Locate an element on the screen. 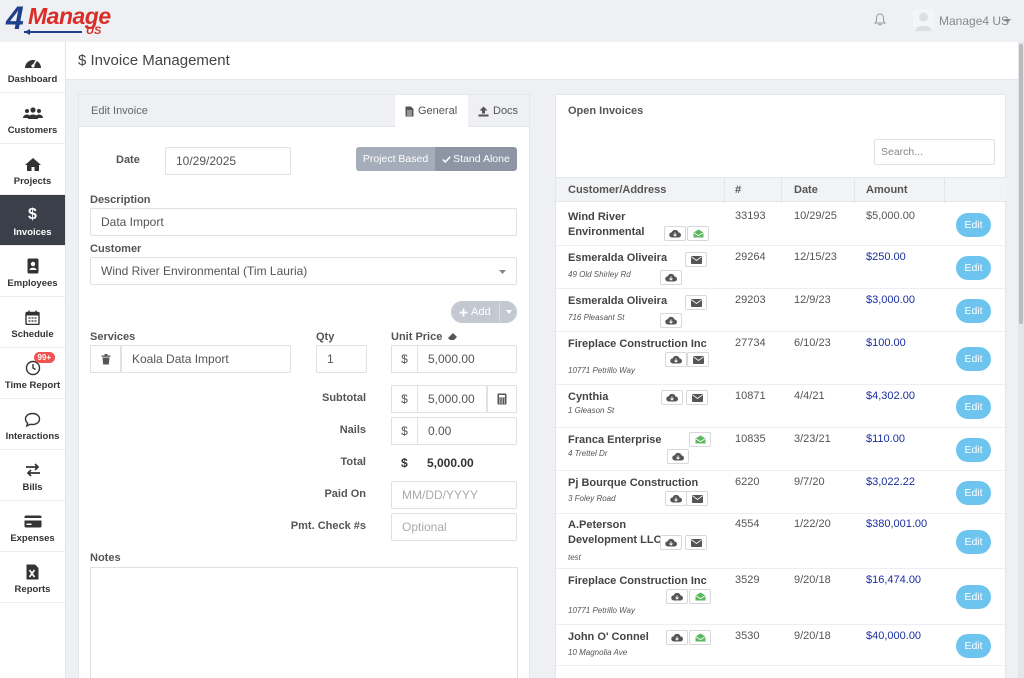 This screenshot has width=1024, height=678. sidebar-item-dashboard: Dashboard is located at coordinates (32, 67).